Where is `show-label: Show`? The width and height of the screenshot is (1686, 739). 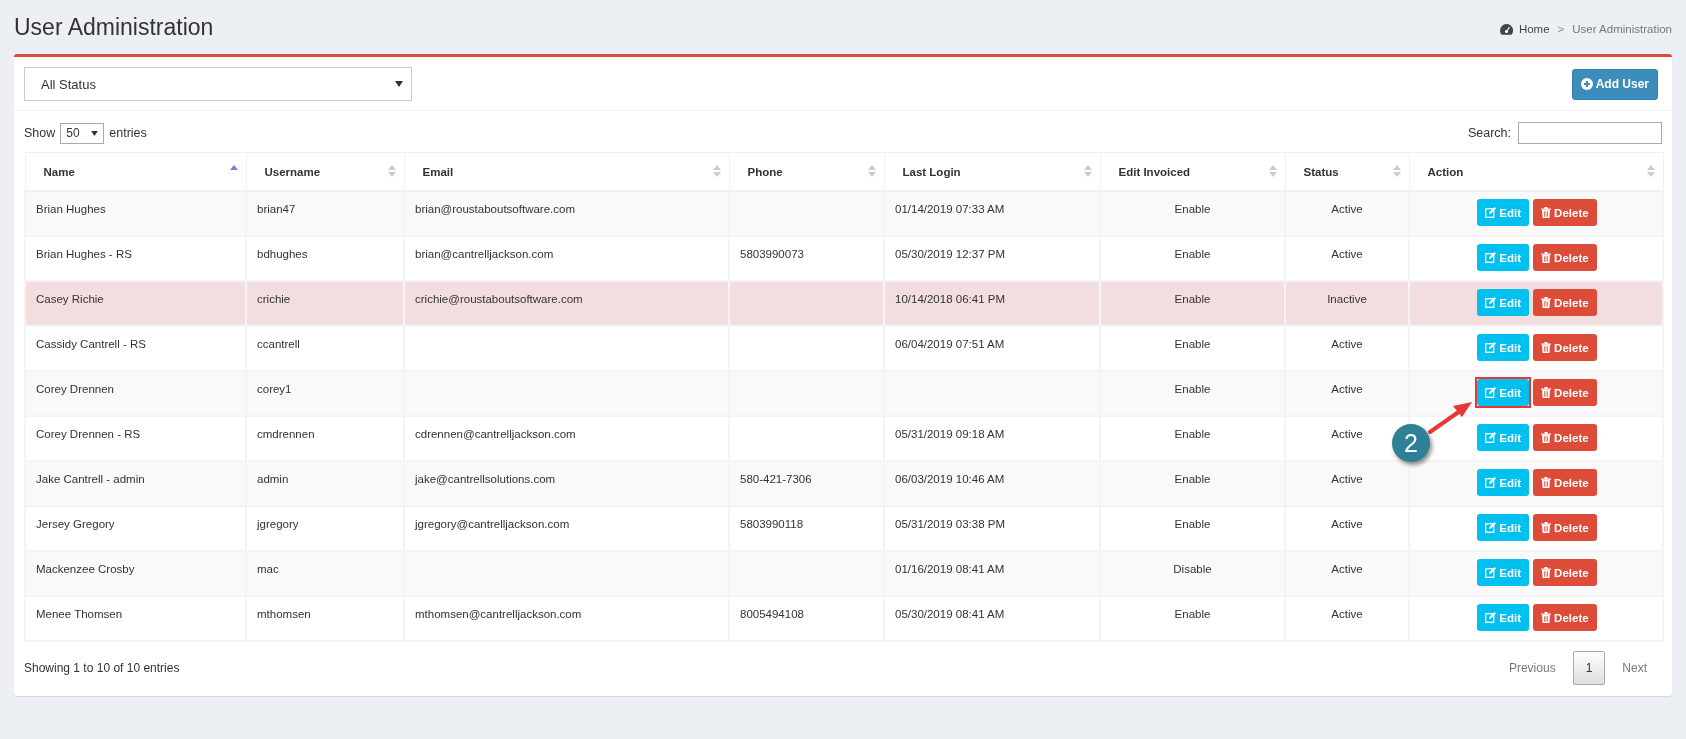 show-label: Show is located at coordinates (40, 133).